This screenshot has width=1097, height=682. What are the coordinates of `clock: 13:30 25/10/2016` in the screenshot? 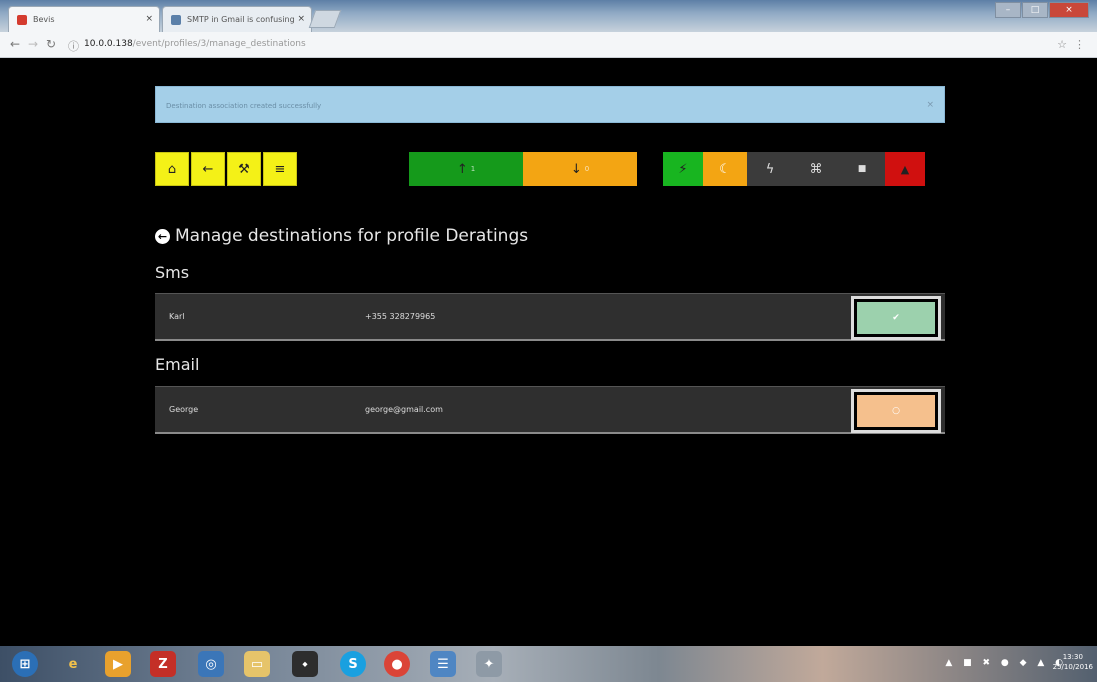 It's located at (1073, 662).